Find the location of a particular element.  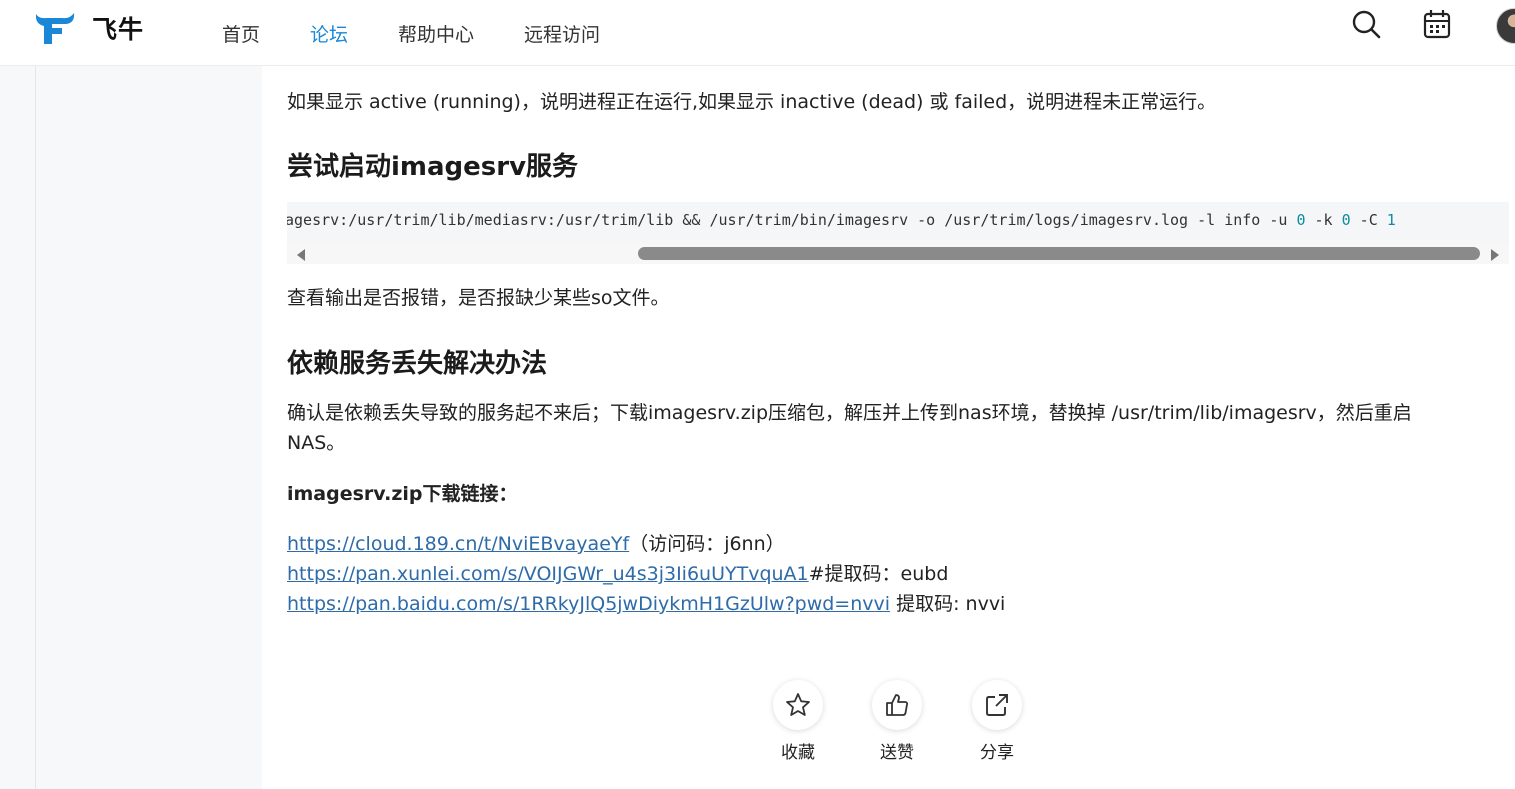

scroll-right-arrow-icon is located at coordinates (1495, 255).